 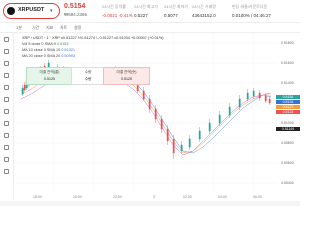 I want to click on y-tick: 0.50400, so click(x=287, y=183).